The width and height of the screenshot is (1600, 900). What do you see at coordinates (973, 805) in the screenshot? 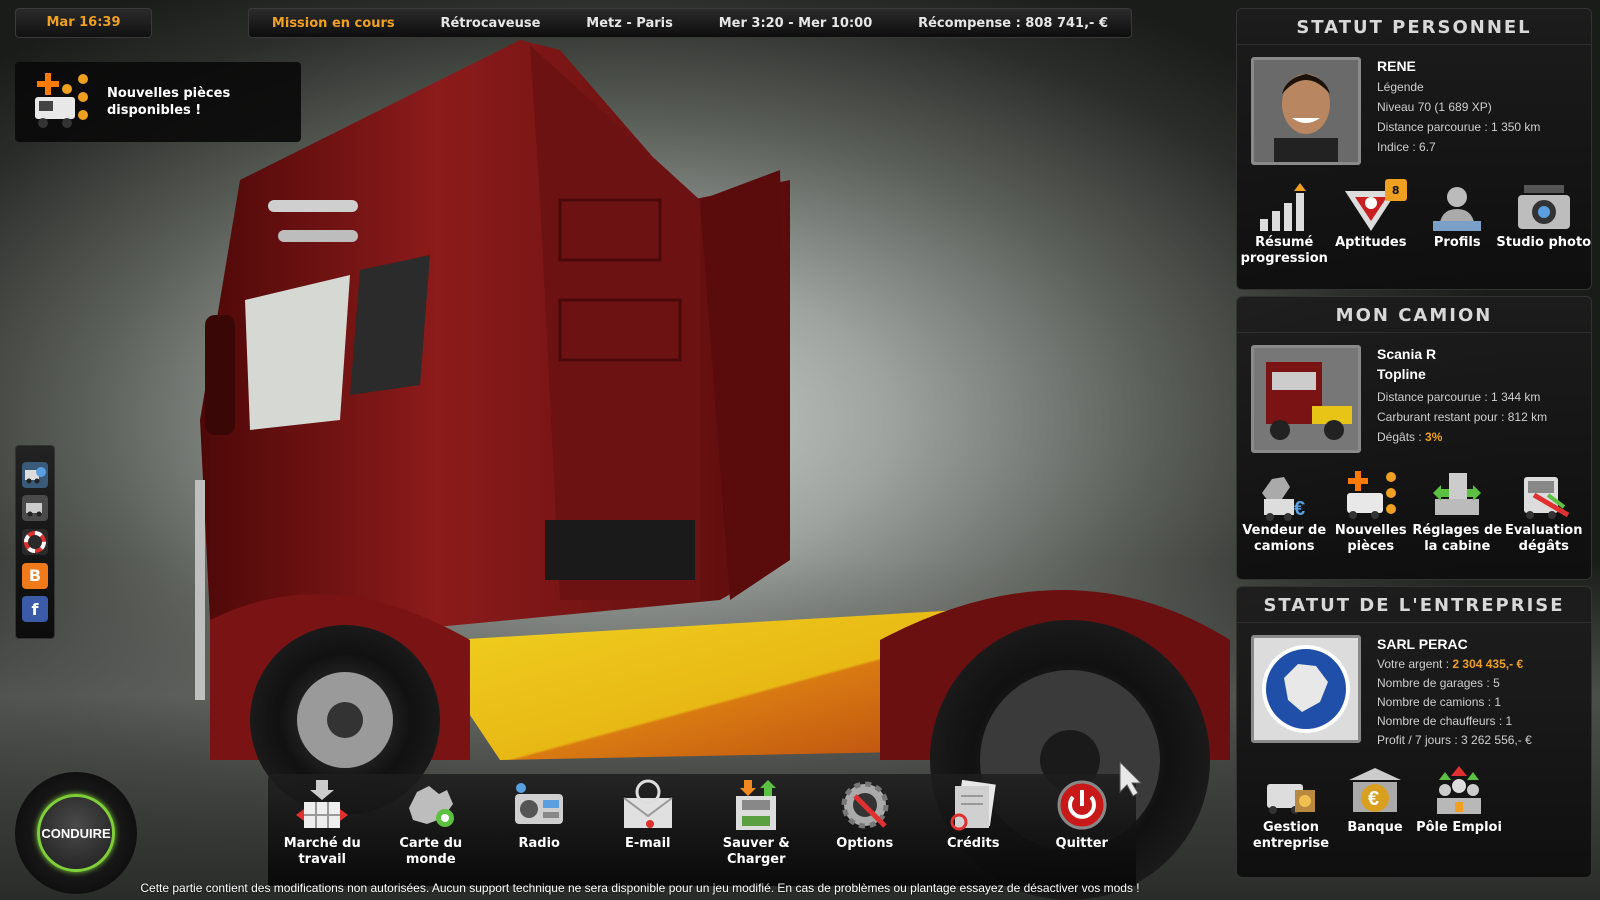
I see `credits-icon` at bounding box center [973, 805].